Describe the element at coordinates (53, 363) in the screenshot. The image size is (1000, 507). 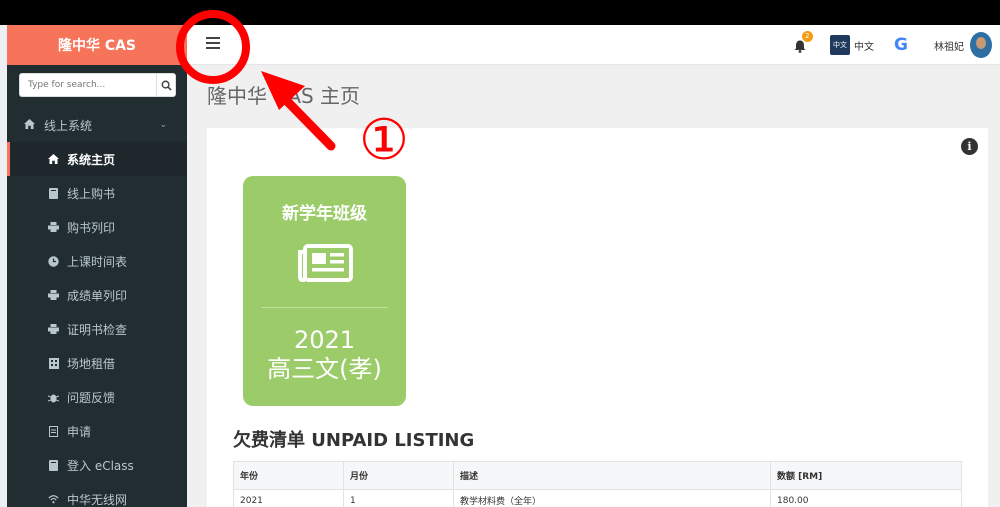
I see `building-icon` at that location.